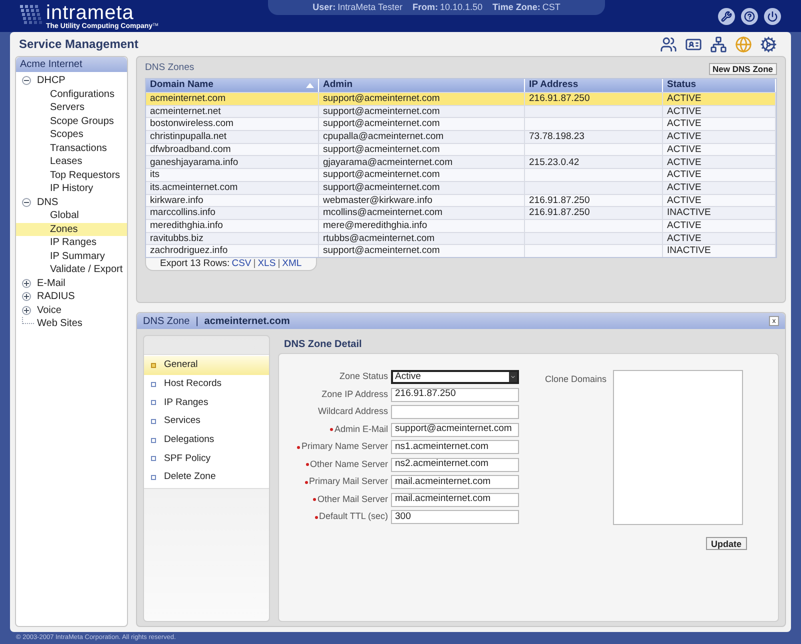 The image size is (801, 644). Describe the element at coordinates (455, 429) in the screenshot. I see `input-field: support@acmeinternet.com` at that location.